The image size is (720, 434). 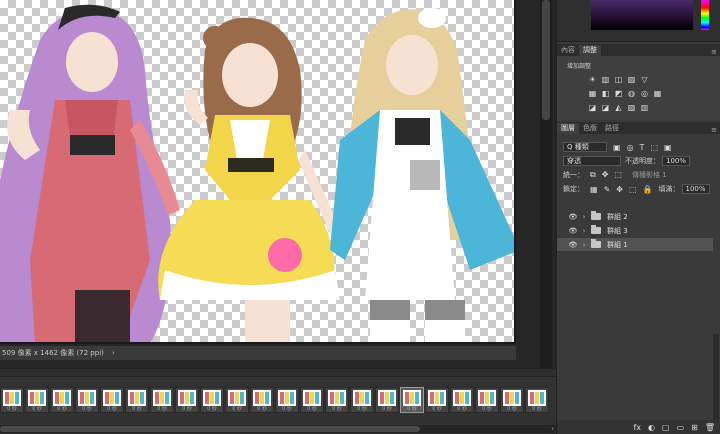 What do you see at coordinates (618, 107) in the screenshot?
I see `threshold-icon: ◭` at bounding box center [618, 107].